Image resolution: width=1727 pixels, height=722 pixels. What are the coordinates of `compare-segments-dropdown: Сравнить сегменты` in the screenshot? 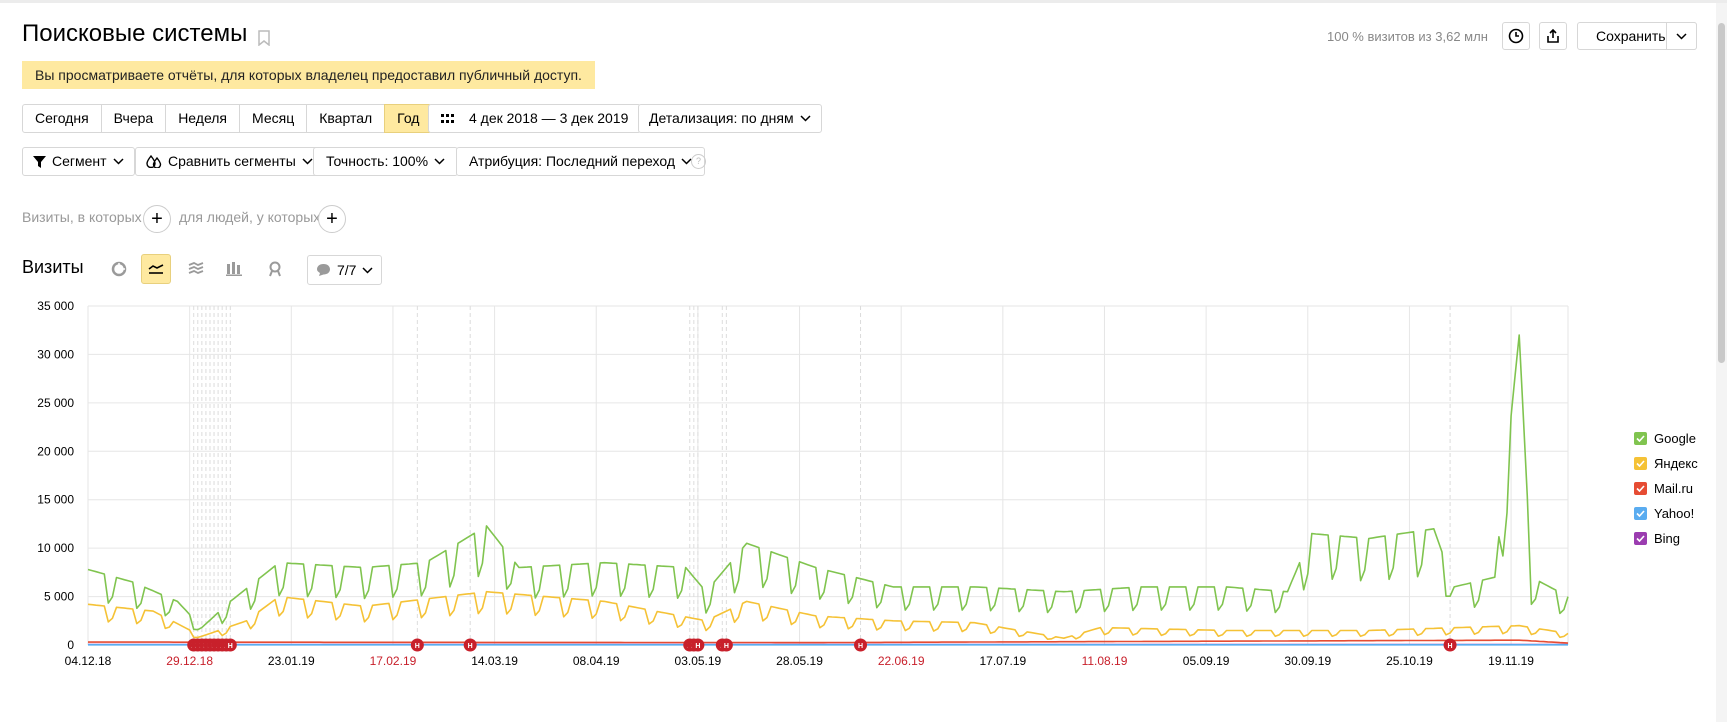 It's located at (229, 161).